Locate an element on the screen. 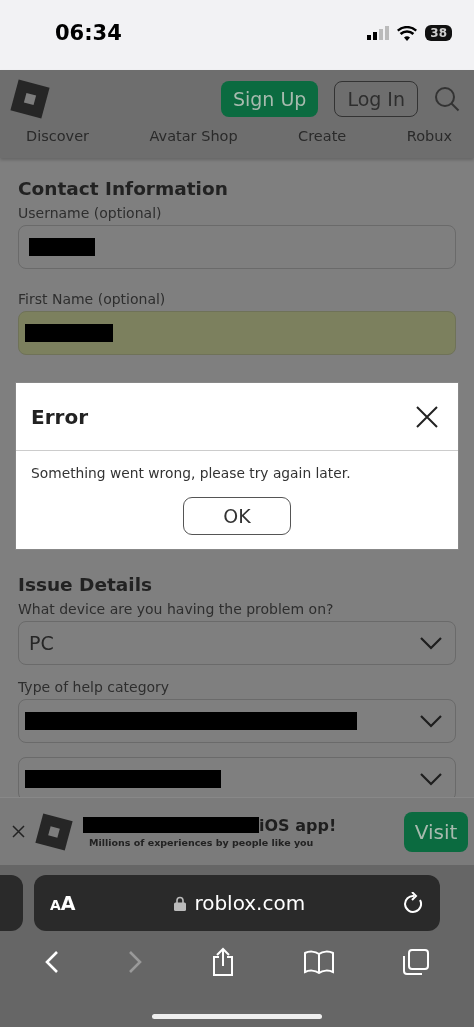 Image resolution: width=474 pixels, height=1027 pixels. wifi-icon is located at coordinates (407, 33).